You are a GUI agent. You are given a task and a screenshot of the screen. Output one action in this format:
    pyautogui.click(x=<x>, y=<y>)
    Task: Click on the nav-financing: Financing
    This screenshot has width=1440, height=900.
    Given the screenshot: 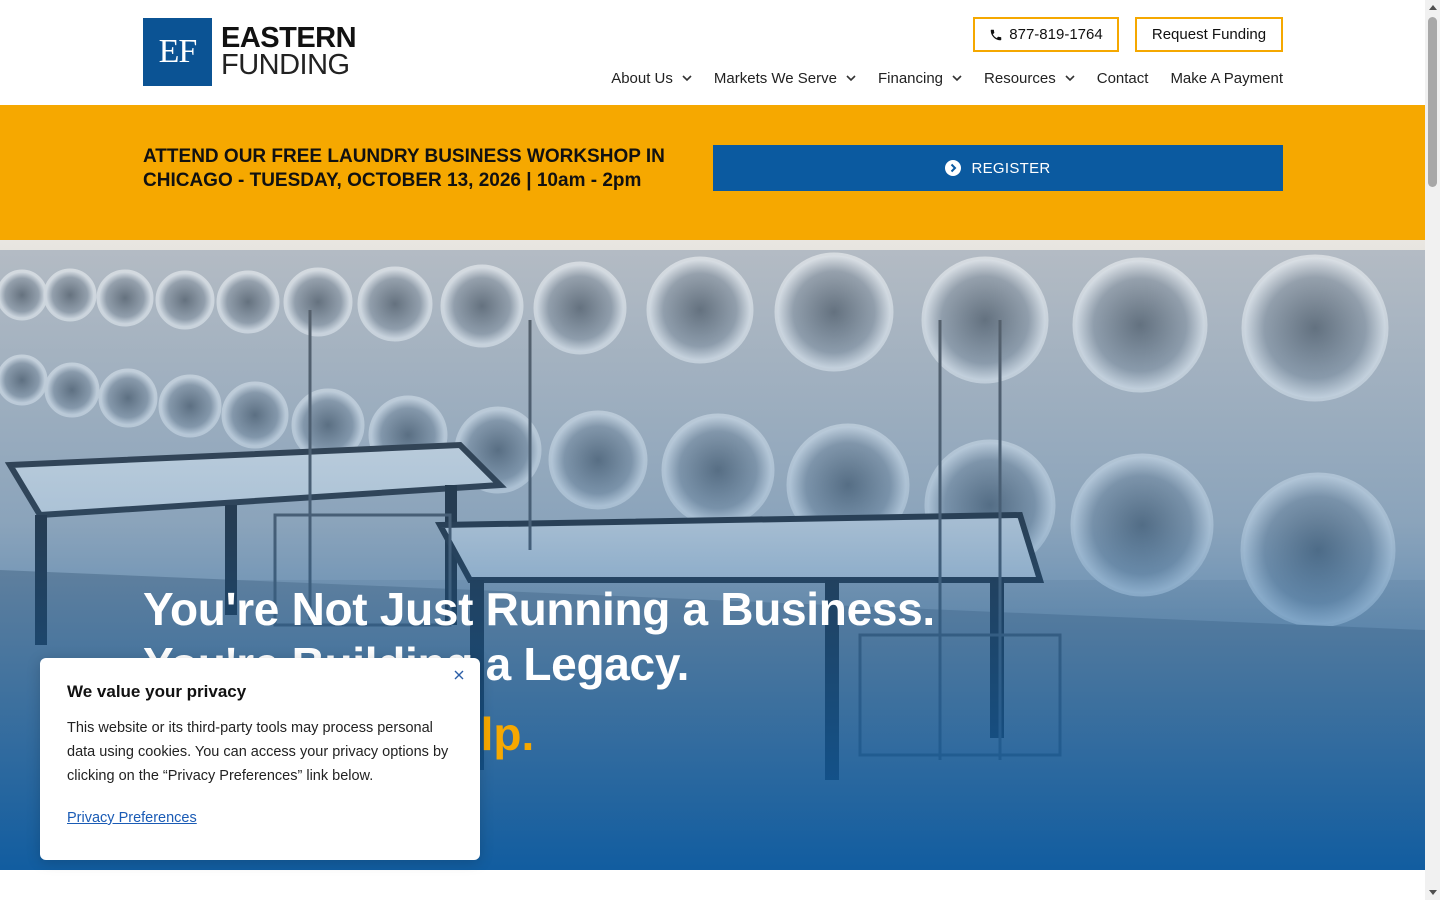 What is the action you would take?
    pyautogui.click(x=920, y=78)
    